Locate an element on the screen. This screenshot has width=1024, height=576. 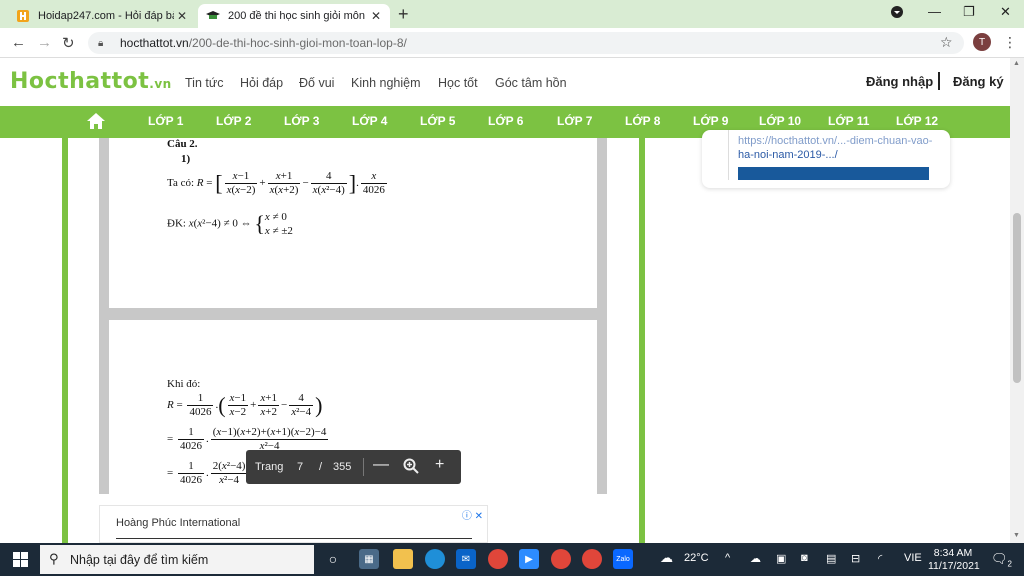
grade-link-2: LỚP 2 is located at coordinates (233, 121).